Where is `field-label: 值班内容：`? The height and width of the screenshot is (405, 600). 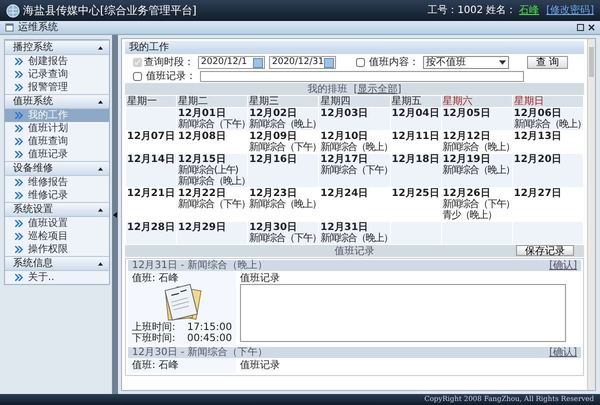 field-label: 值班内容： is located at coordinates (393, 62).